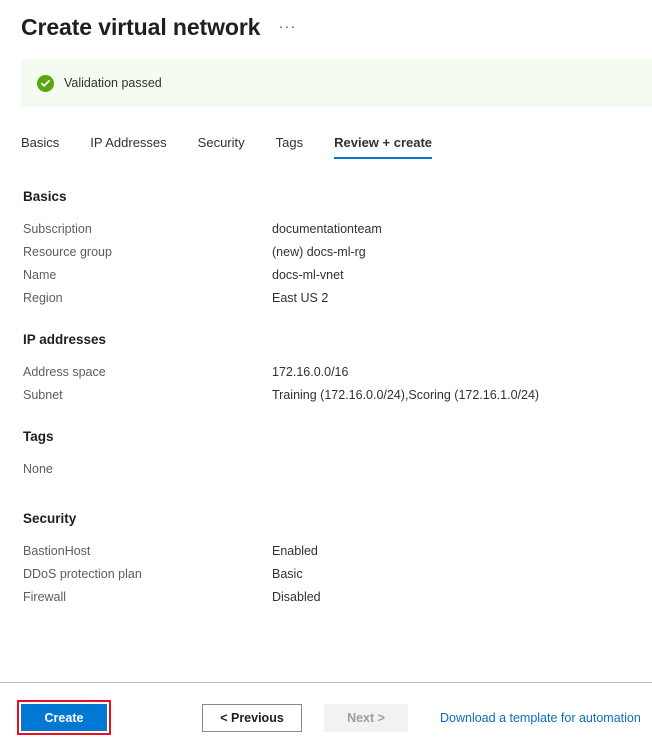 The width and height of the screenshot is (652, 752). Describe the element at coordinates (113, 83) in the screenshot. I see `validation-message: Validation passed` at that location.